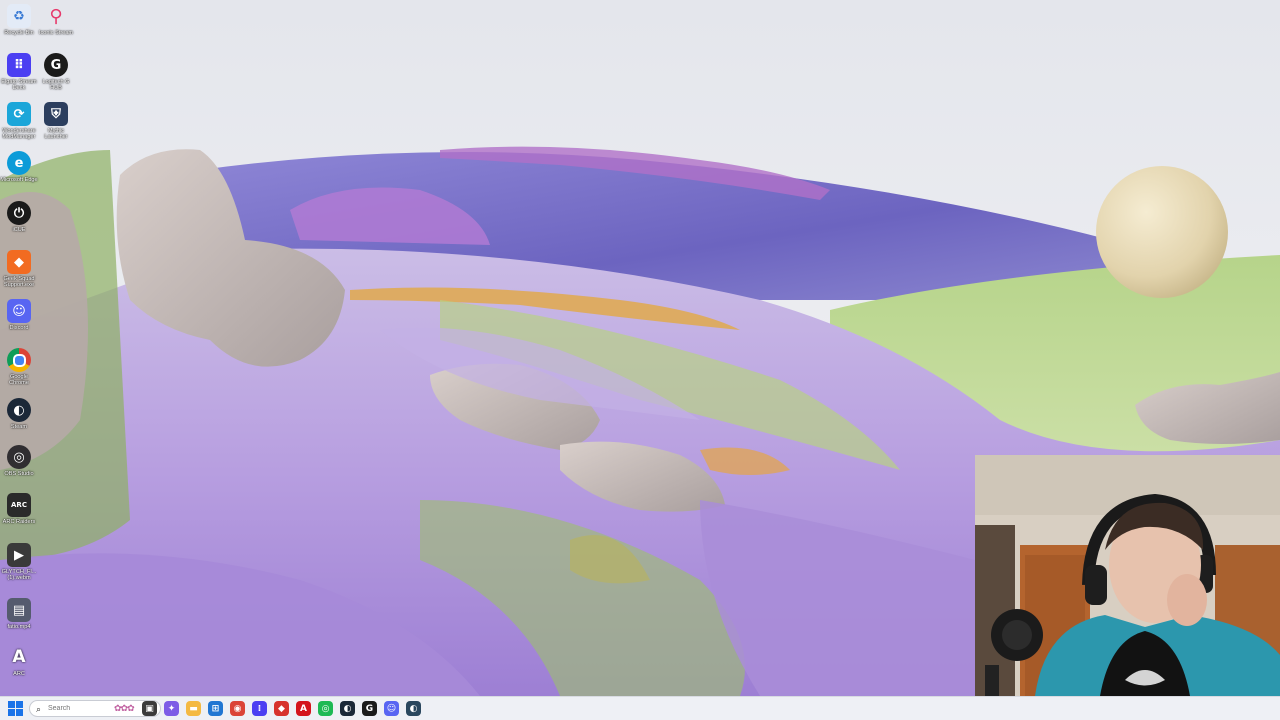 Image resolution: width=1280 pixels, height=720 pixels. What do you see at coordinates (124, 708) in the screenshot?
I see `search-highlight-icon: ✿✿✿` at bounding box center [124, 708].